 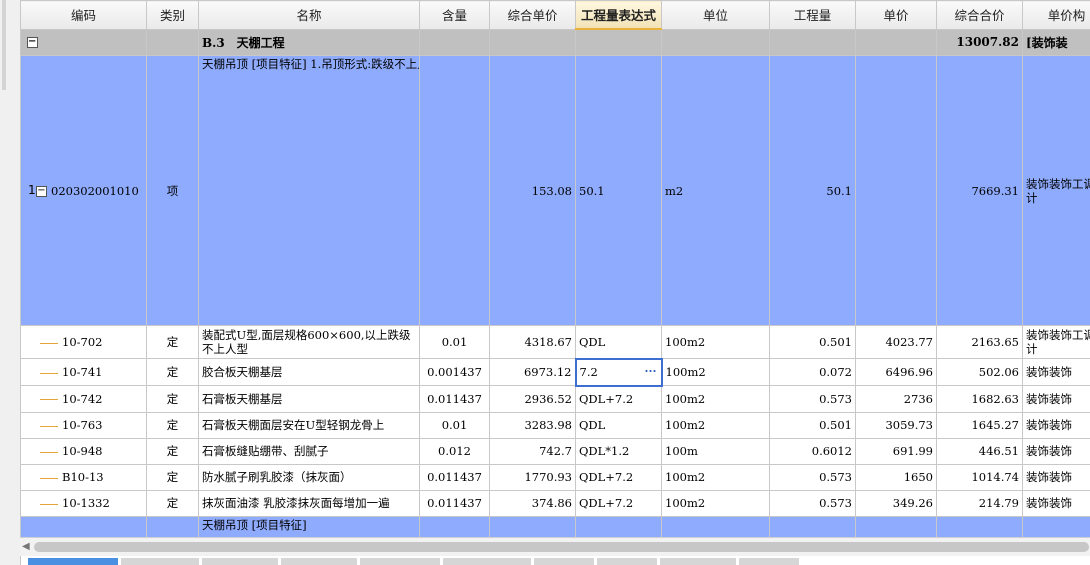 What do you see at coordinates (532, 190) in the screenshot?
I see `main-item-unit-price: 153.08` at bounding box center [532, 190].